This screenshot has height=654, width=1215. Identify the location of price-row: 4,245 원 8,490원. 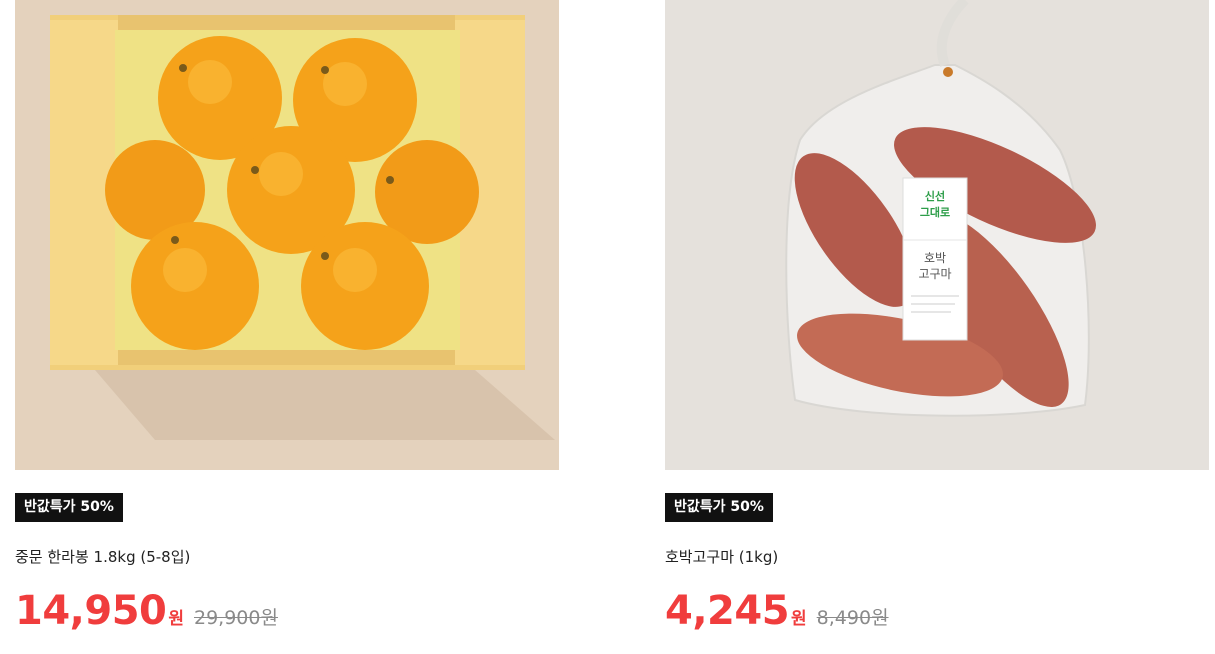
(777, 611).